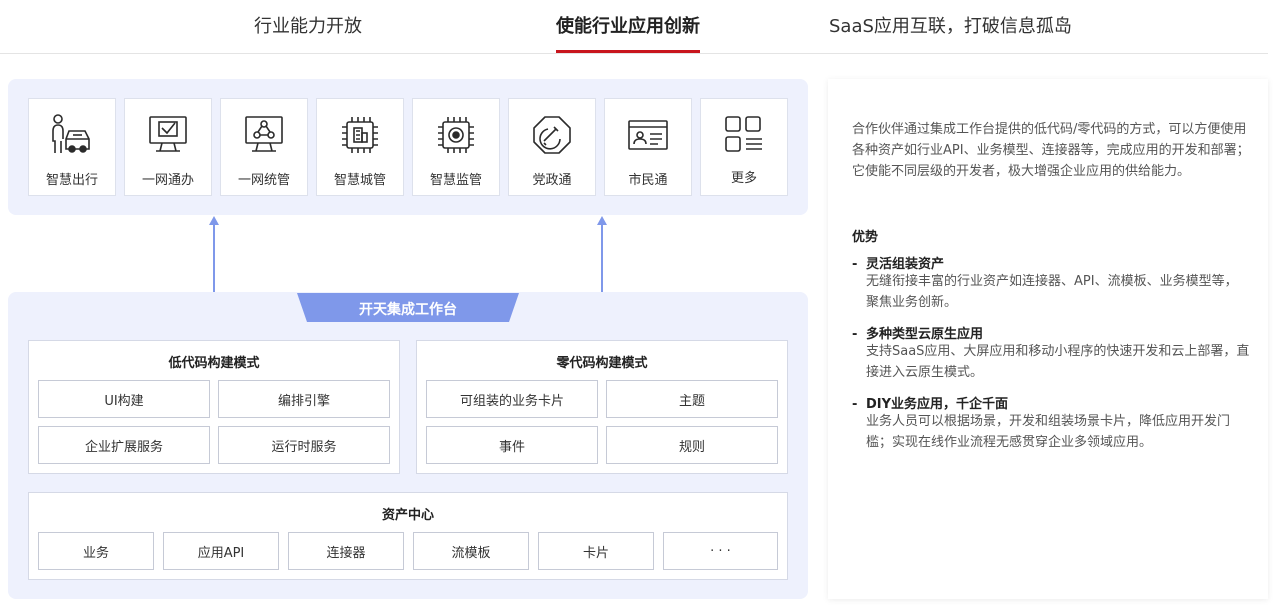  I want to click on scenario-card-smart-supervision: 智慧监管, so click(456, 147).